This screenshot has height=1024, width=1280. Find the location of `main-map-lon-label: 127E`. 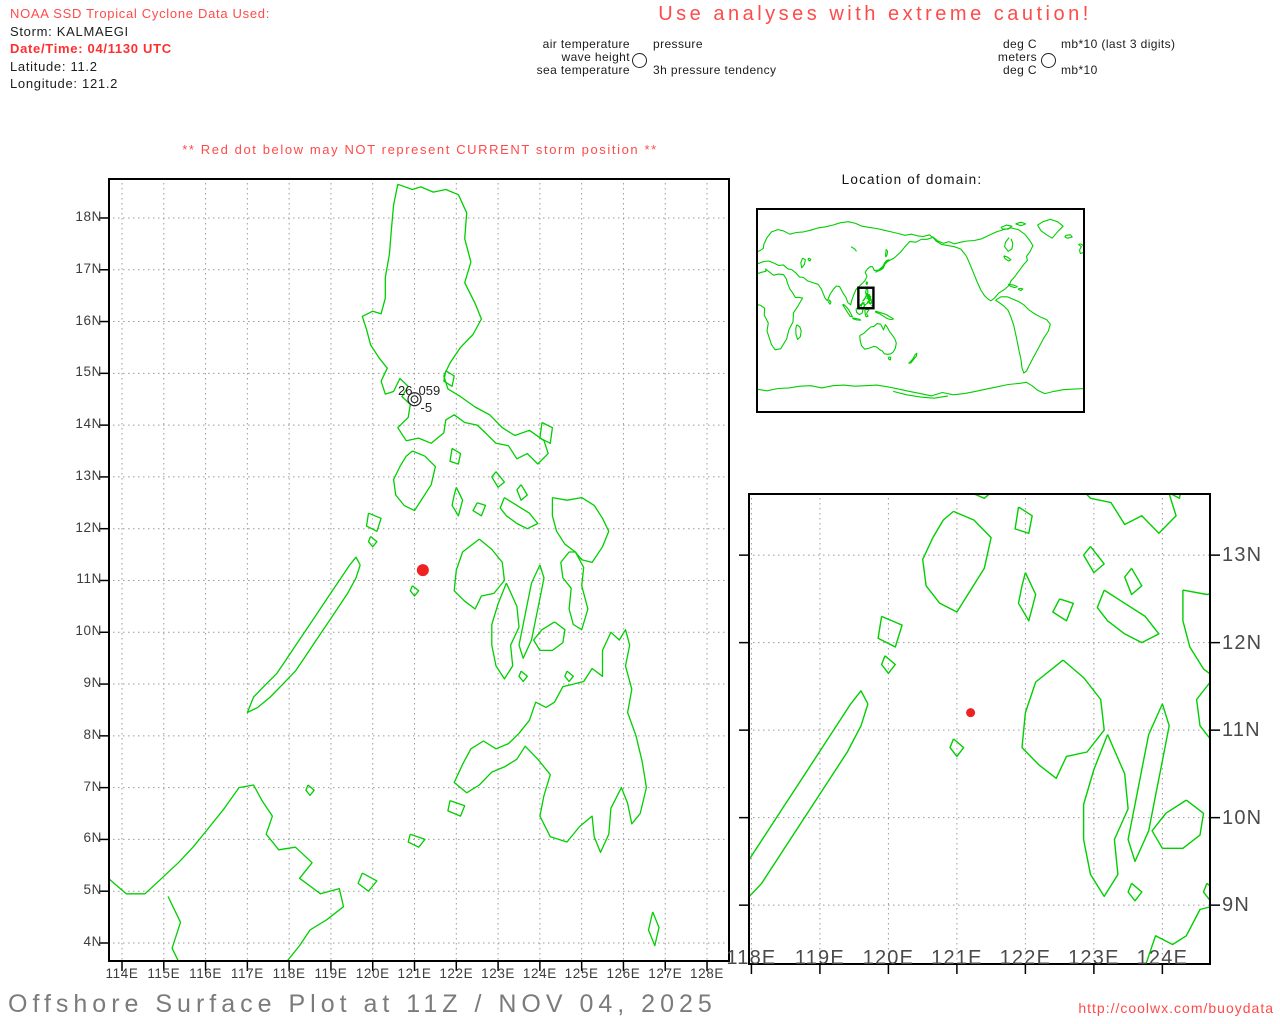

main-map-lon-label: 127E is located at coordinates (665, 973).